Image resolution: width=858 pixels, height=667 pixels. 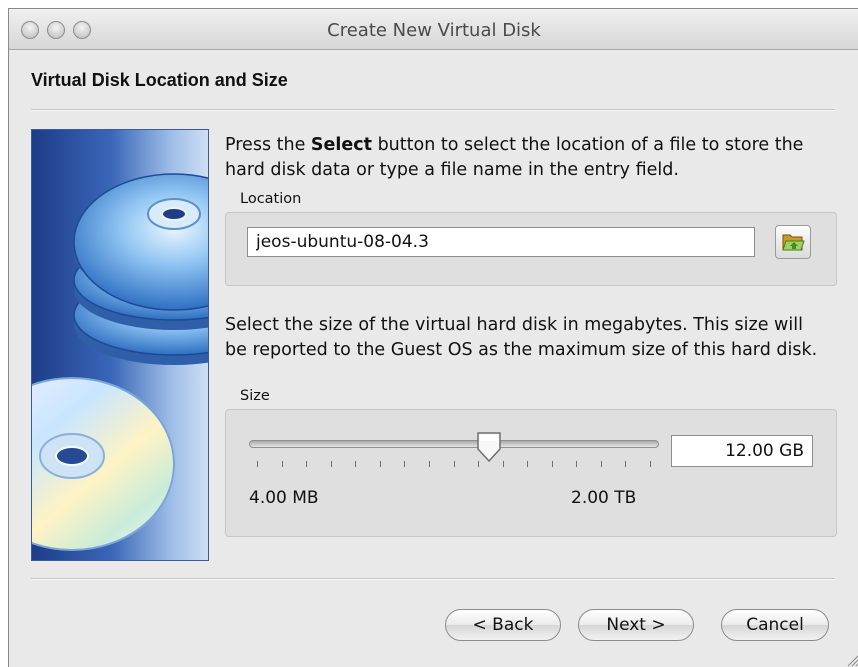 I want to click on window-title: Create New Virtual Disk, so click(x=434, y=30).